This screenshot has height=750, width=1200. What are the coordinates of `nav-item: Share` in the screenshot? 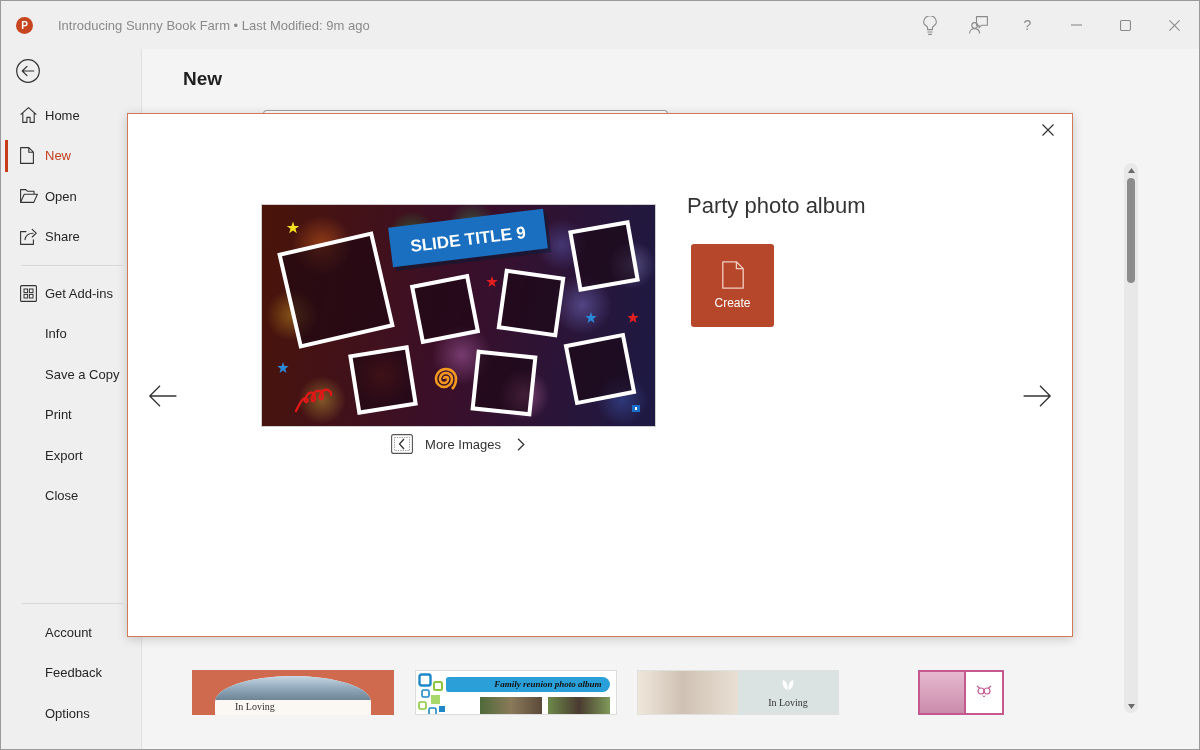 It's located at (63, 236).